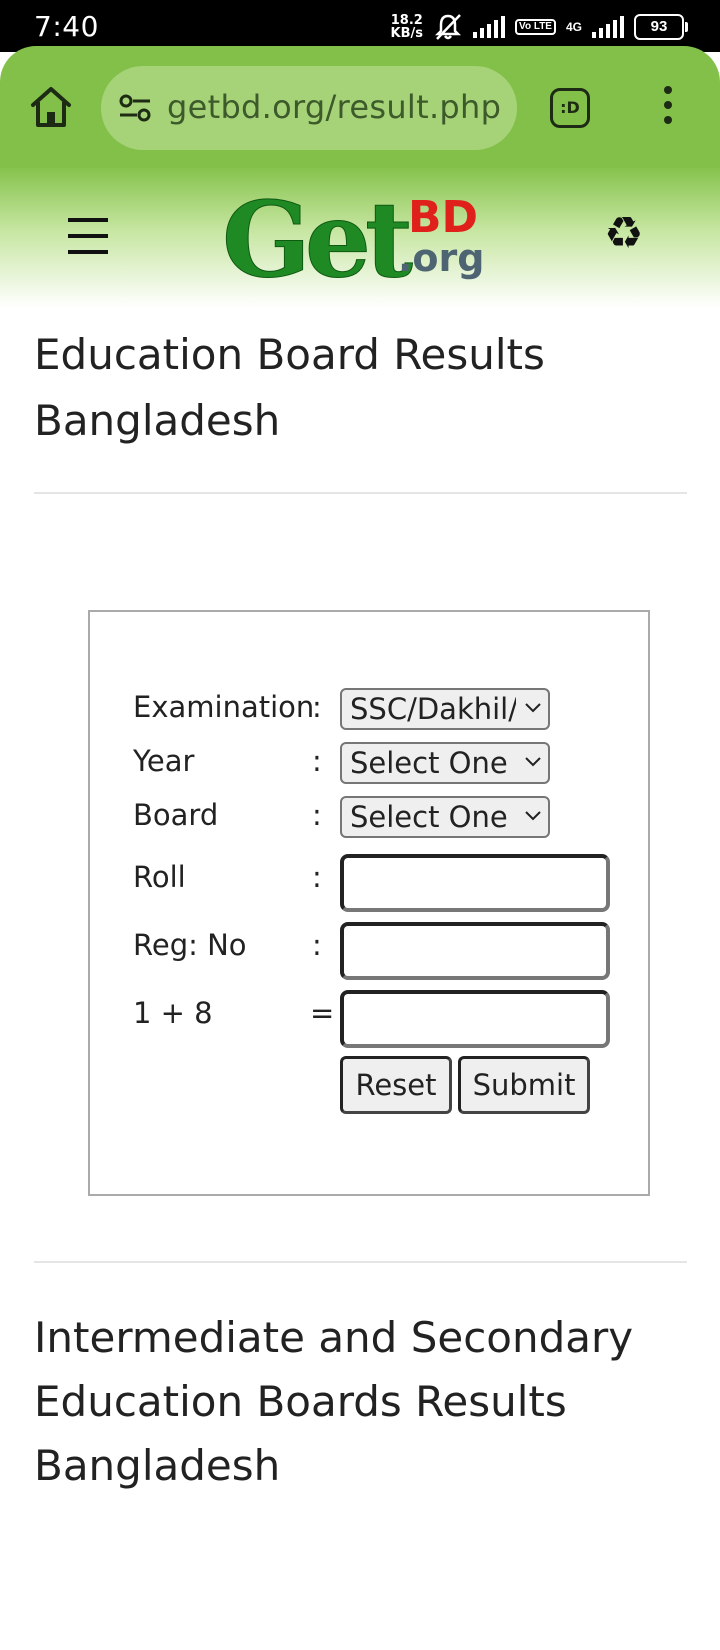 The image size is (720, 1650). What do you see at coordinates (360, 26) in the screenshot?
I see `status-bar: 7:40 18.2 KB/s Vo LTE 4G 93` at bounding box center [360, 26].